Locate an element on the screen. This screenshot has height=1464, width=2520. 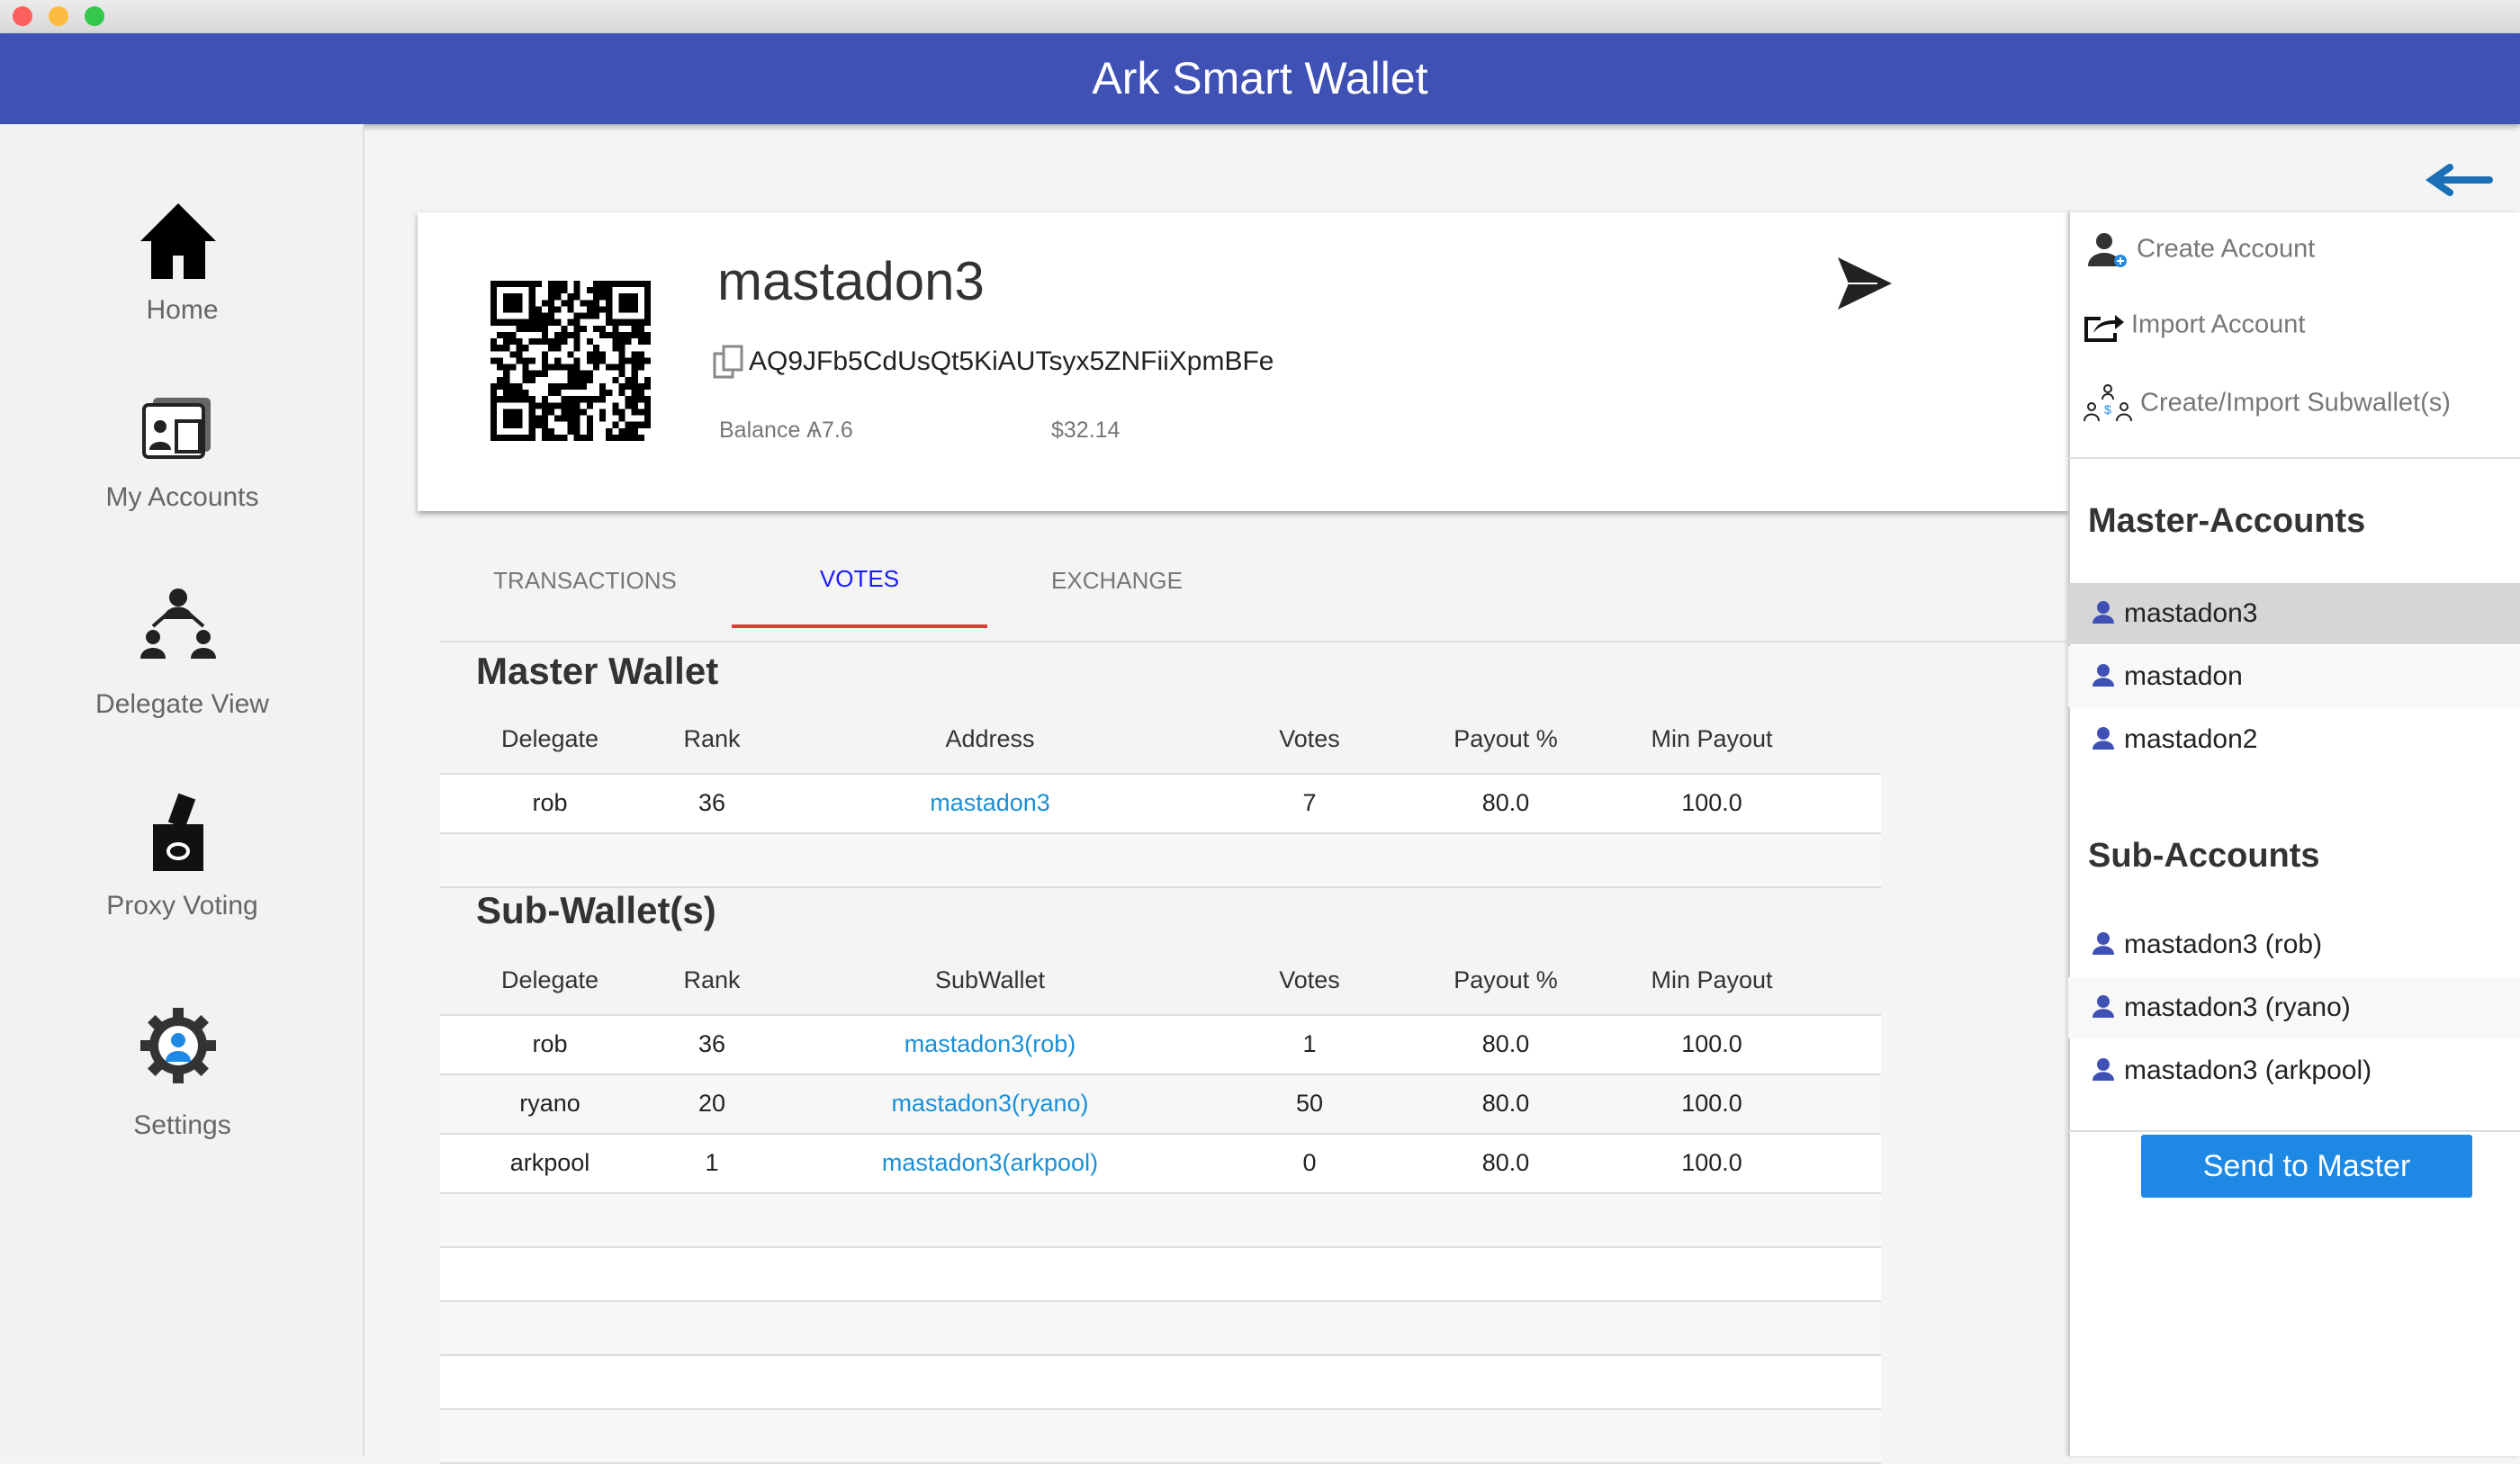
tab-divider is located at coordinates (1253, 641).